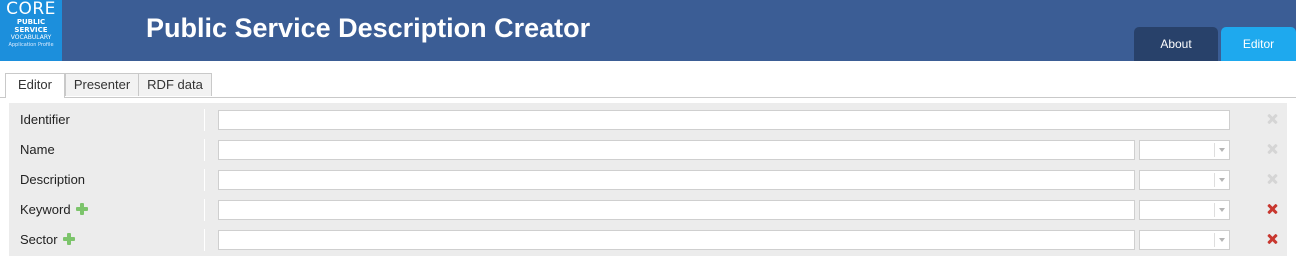 This screenshot has height=256, width=1296. I want to click on form-row-keyword: Keyword, so click(648, 210).